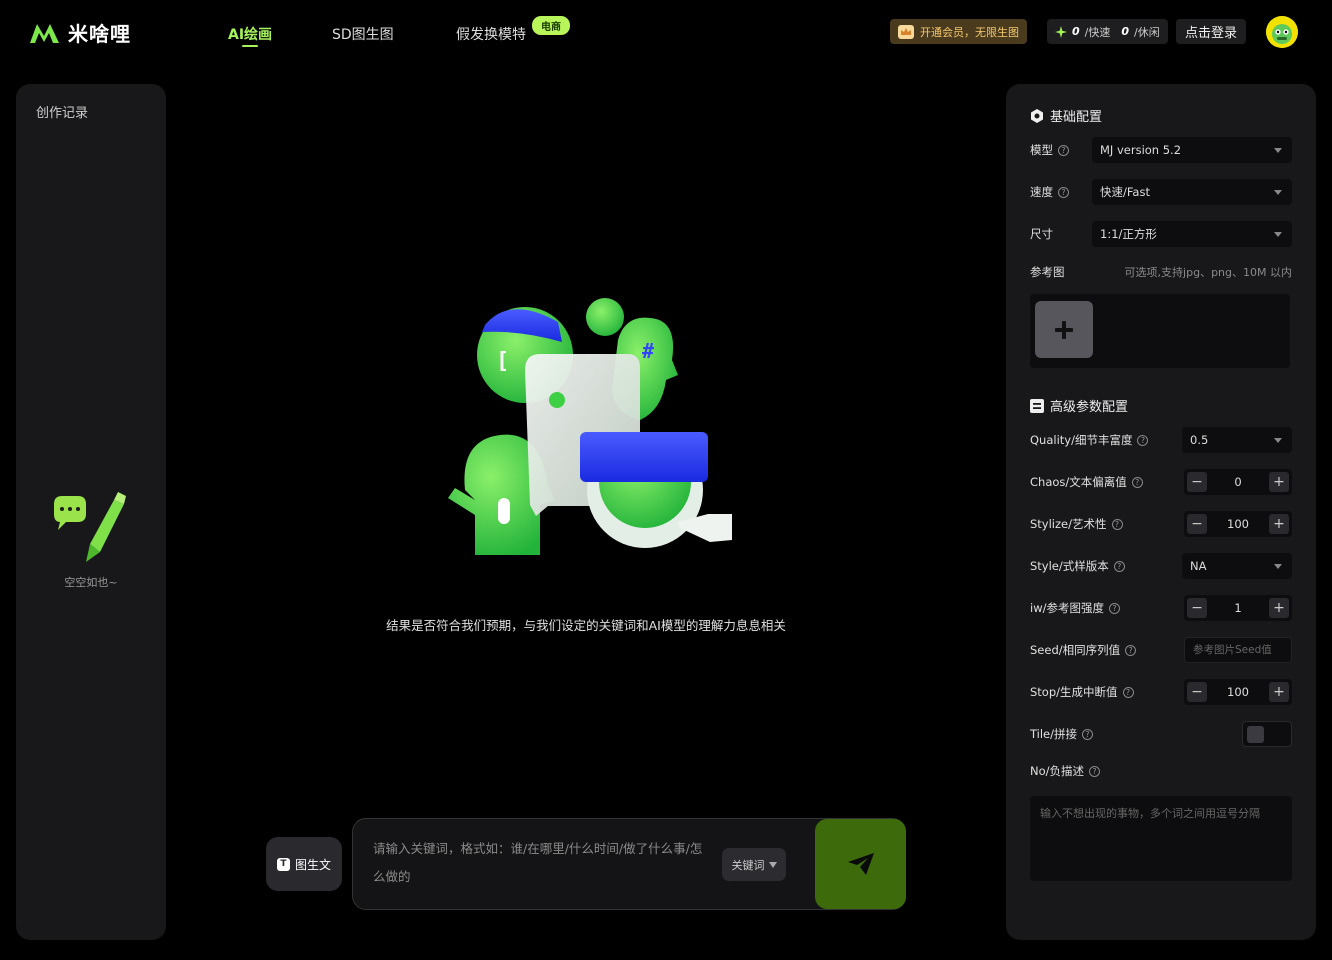  What do you see at coordinates (1076, 31) in the screenshot?
I see `fast-count: 0` at bounding box center [1076, 31].